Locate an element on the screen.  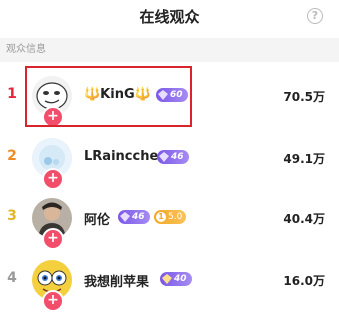
rank-number: 2 is located at coordinates (12, 156).